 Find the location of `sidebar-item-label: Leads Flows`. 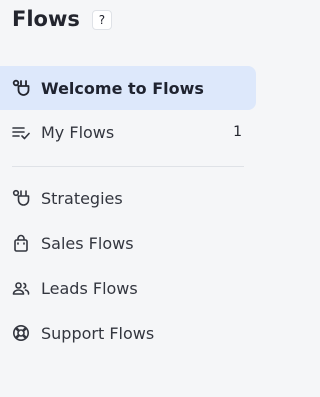

sidebar-item-label: Leads Flows is located at coordinates (89, 288).